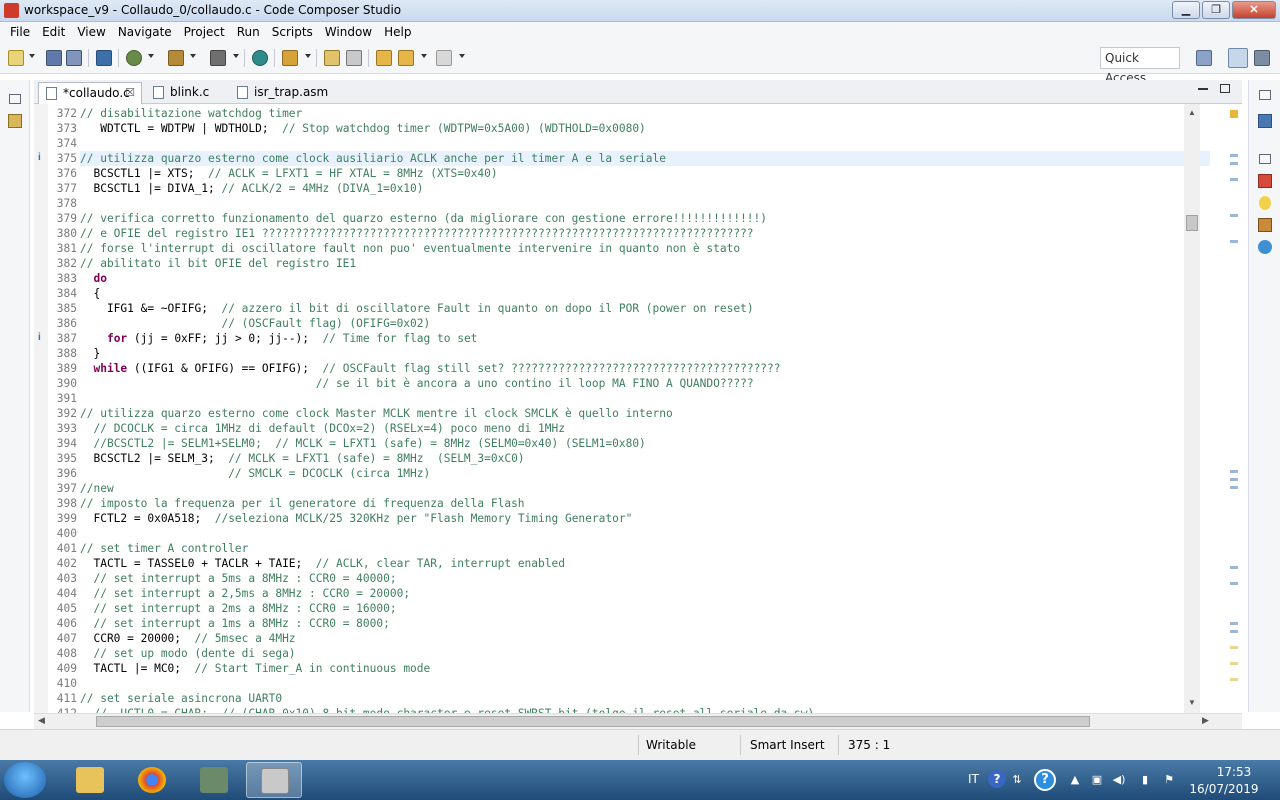  Describe the element at coordinates (1017, 780) in the screenshot. I see `network-indicator-icon: ⇅` at that location.